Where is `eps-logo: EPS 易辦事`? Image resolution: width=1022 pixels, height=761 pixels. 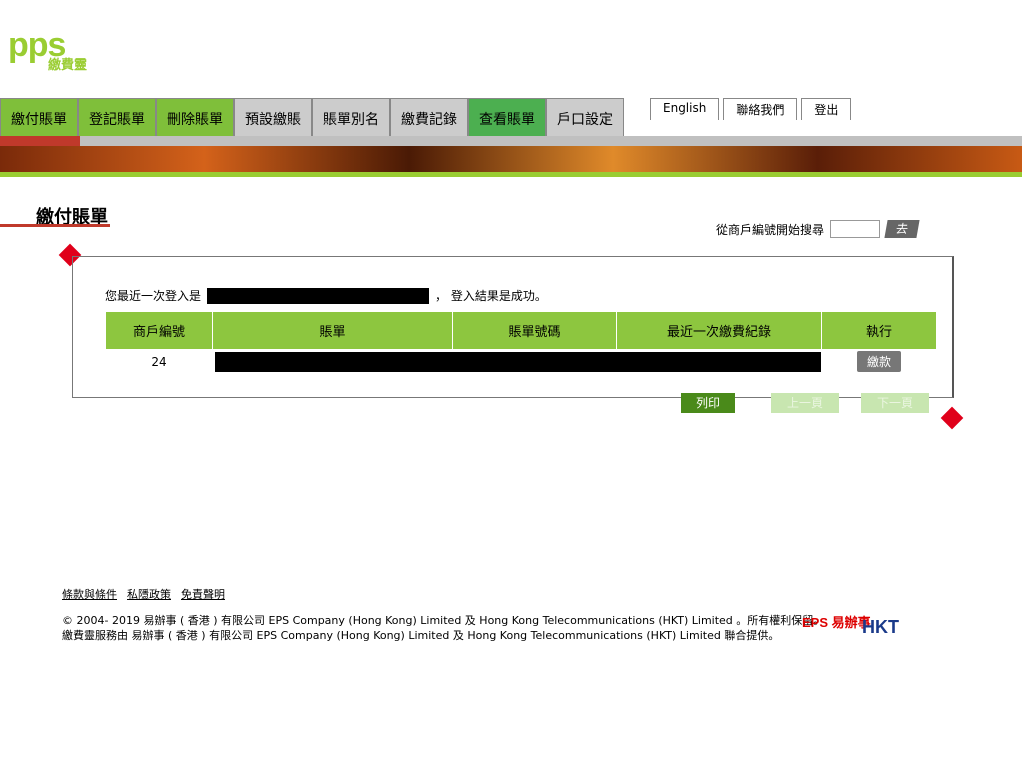 eps-logo: EPS 易辦事 is located at coordinates (836, 622).